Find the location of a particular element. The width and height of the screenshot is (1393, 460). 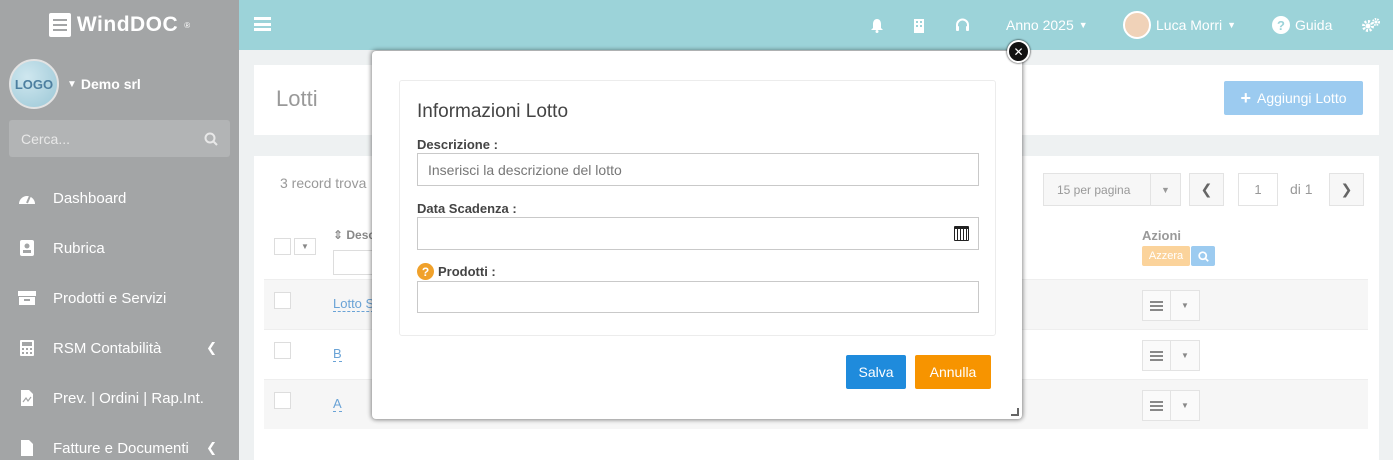

help-icon: ? is located at coordinates (425, 271).